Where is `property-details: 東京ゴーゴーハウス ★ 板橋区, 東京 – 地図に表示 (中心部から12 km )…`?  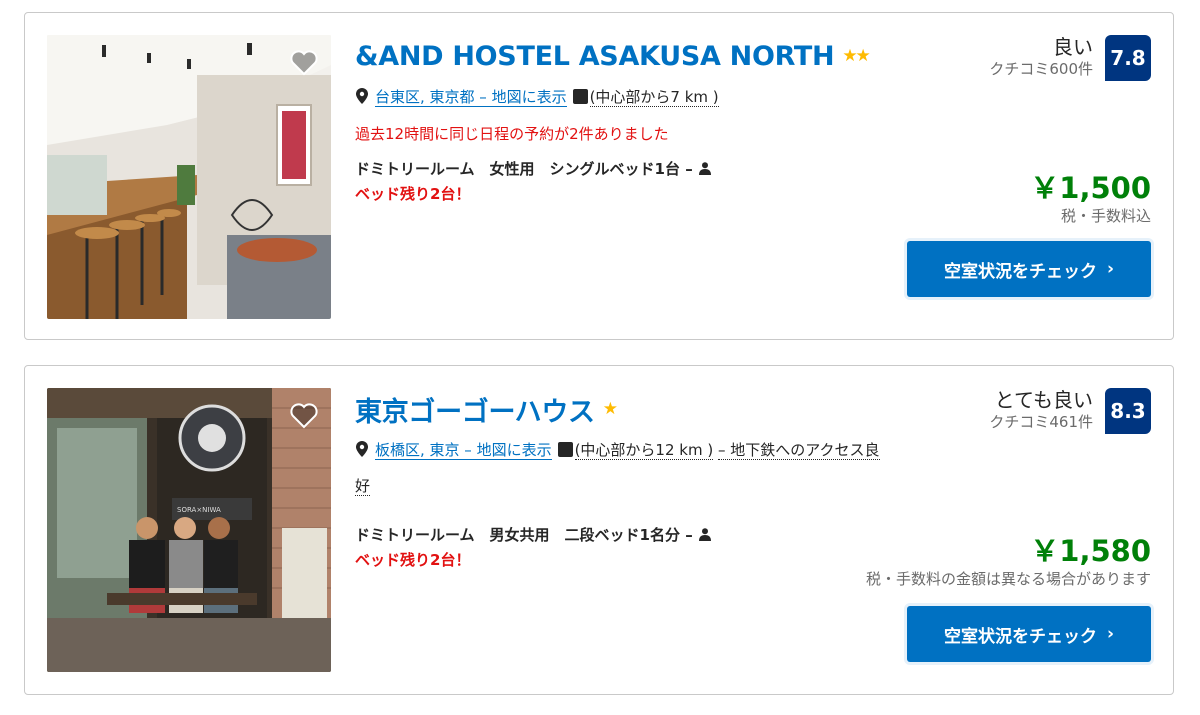 property-details: 東京ゴーゴーハウス ★ 板橋区, 東京 – 地図に表示 (中心部から12 km )… is located at coordinates (655, 479).